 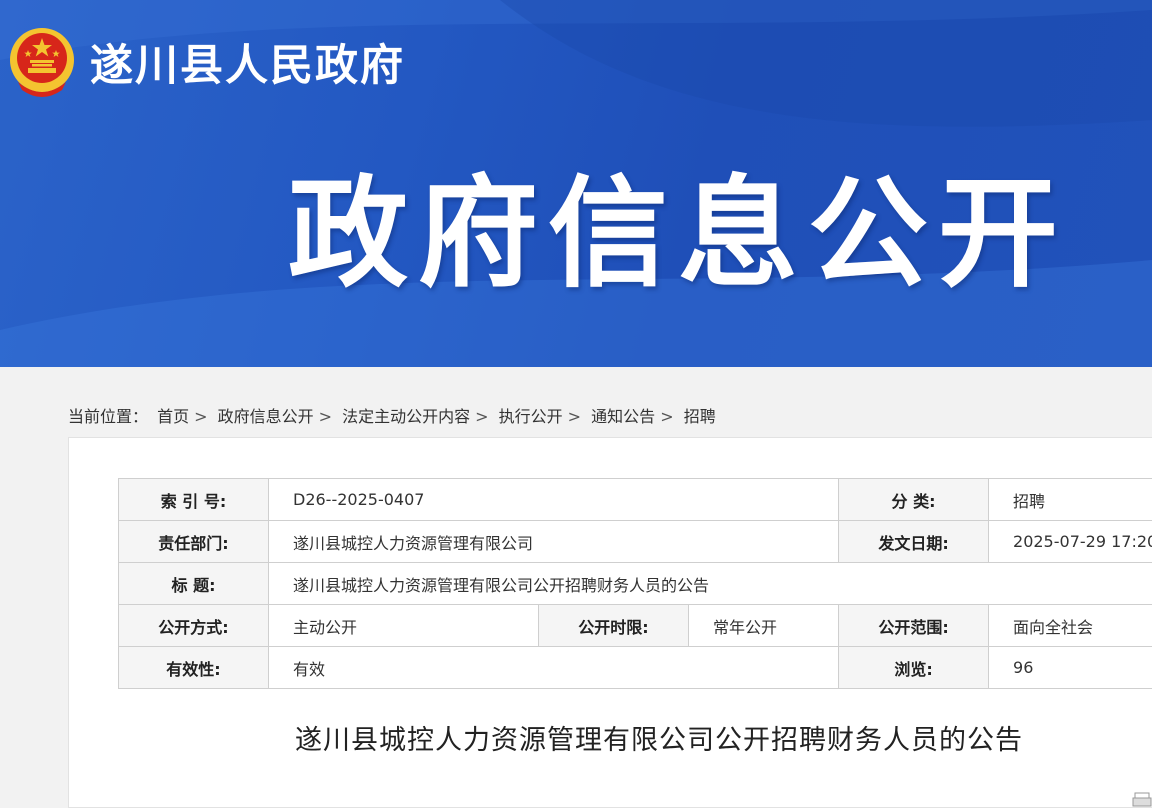 I want to click on method-label: 公开方式:, so click(x=193, y=625).